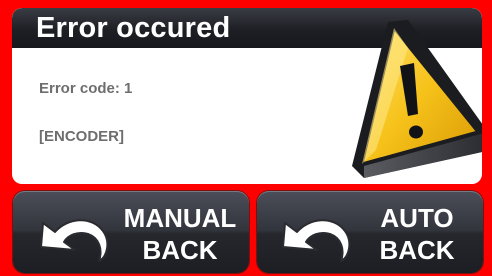 This screenshot has width=492, height=276. I want to click on dialog-title: Error occured, so click(133, 28).